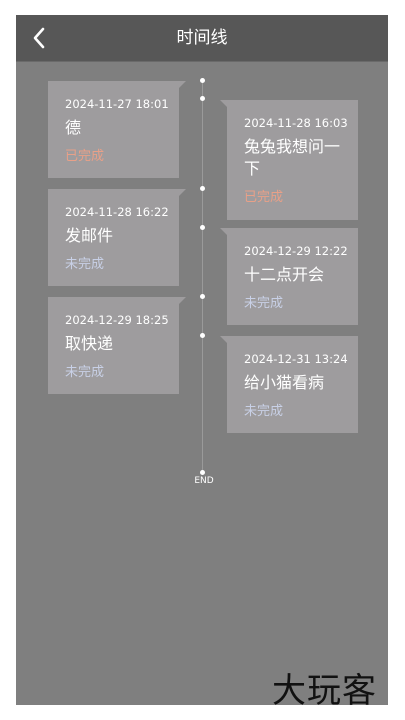  What do you see at coordinates (296, 251) in the screenshot?
I see `card-time: 2024-12-29 12:22` at bounding box center [296, 251].